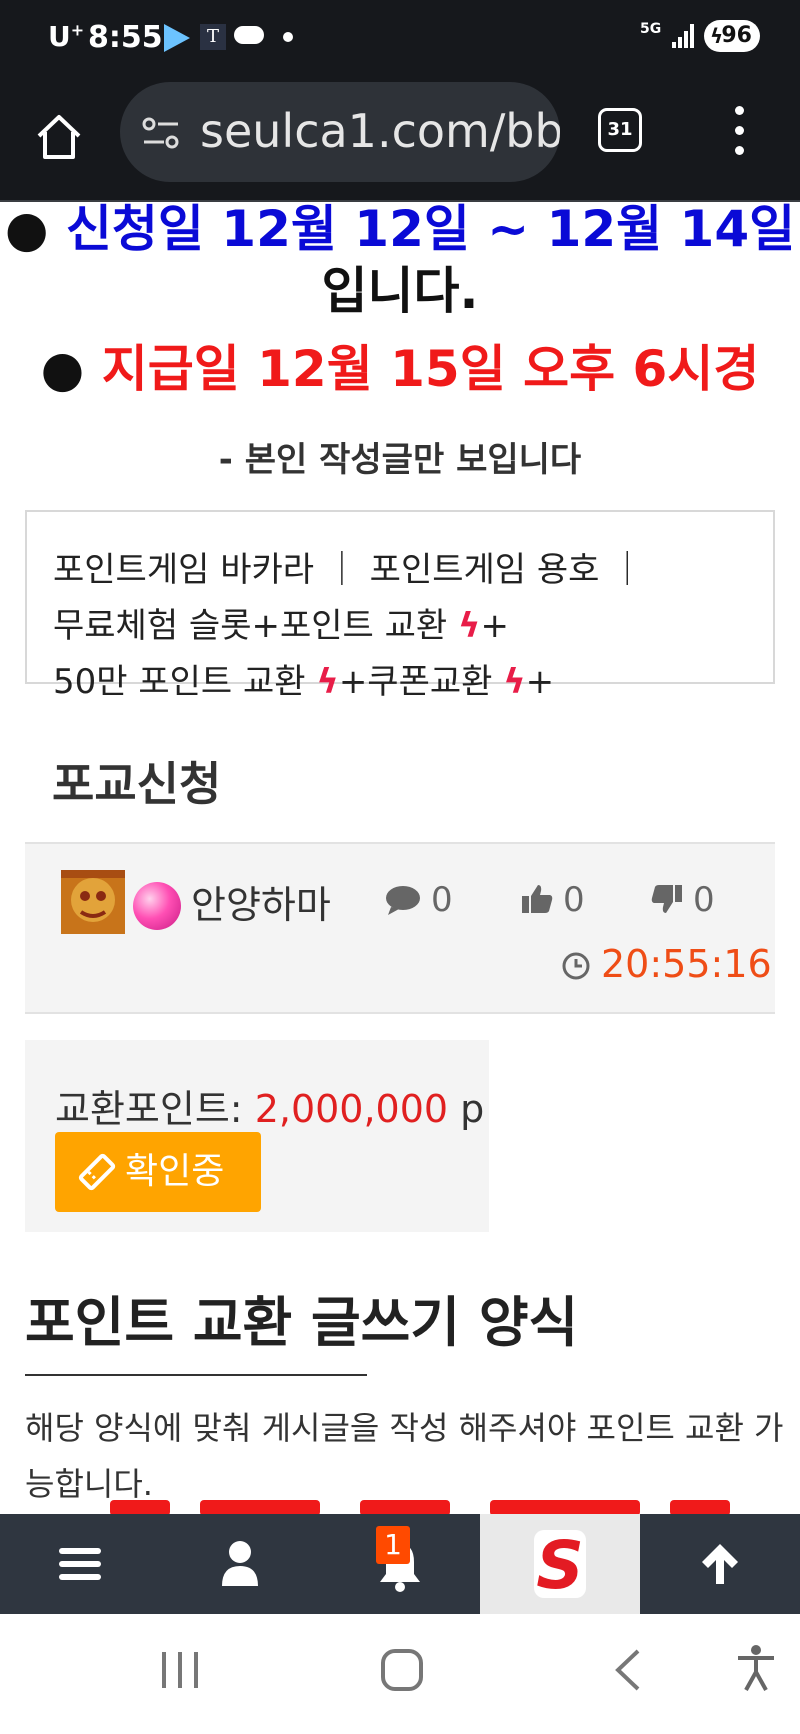 Image resolution: width=800 pixels, height=1734 pixels. I want to click on clock: 8:55, so click(125, 37).